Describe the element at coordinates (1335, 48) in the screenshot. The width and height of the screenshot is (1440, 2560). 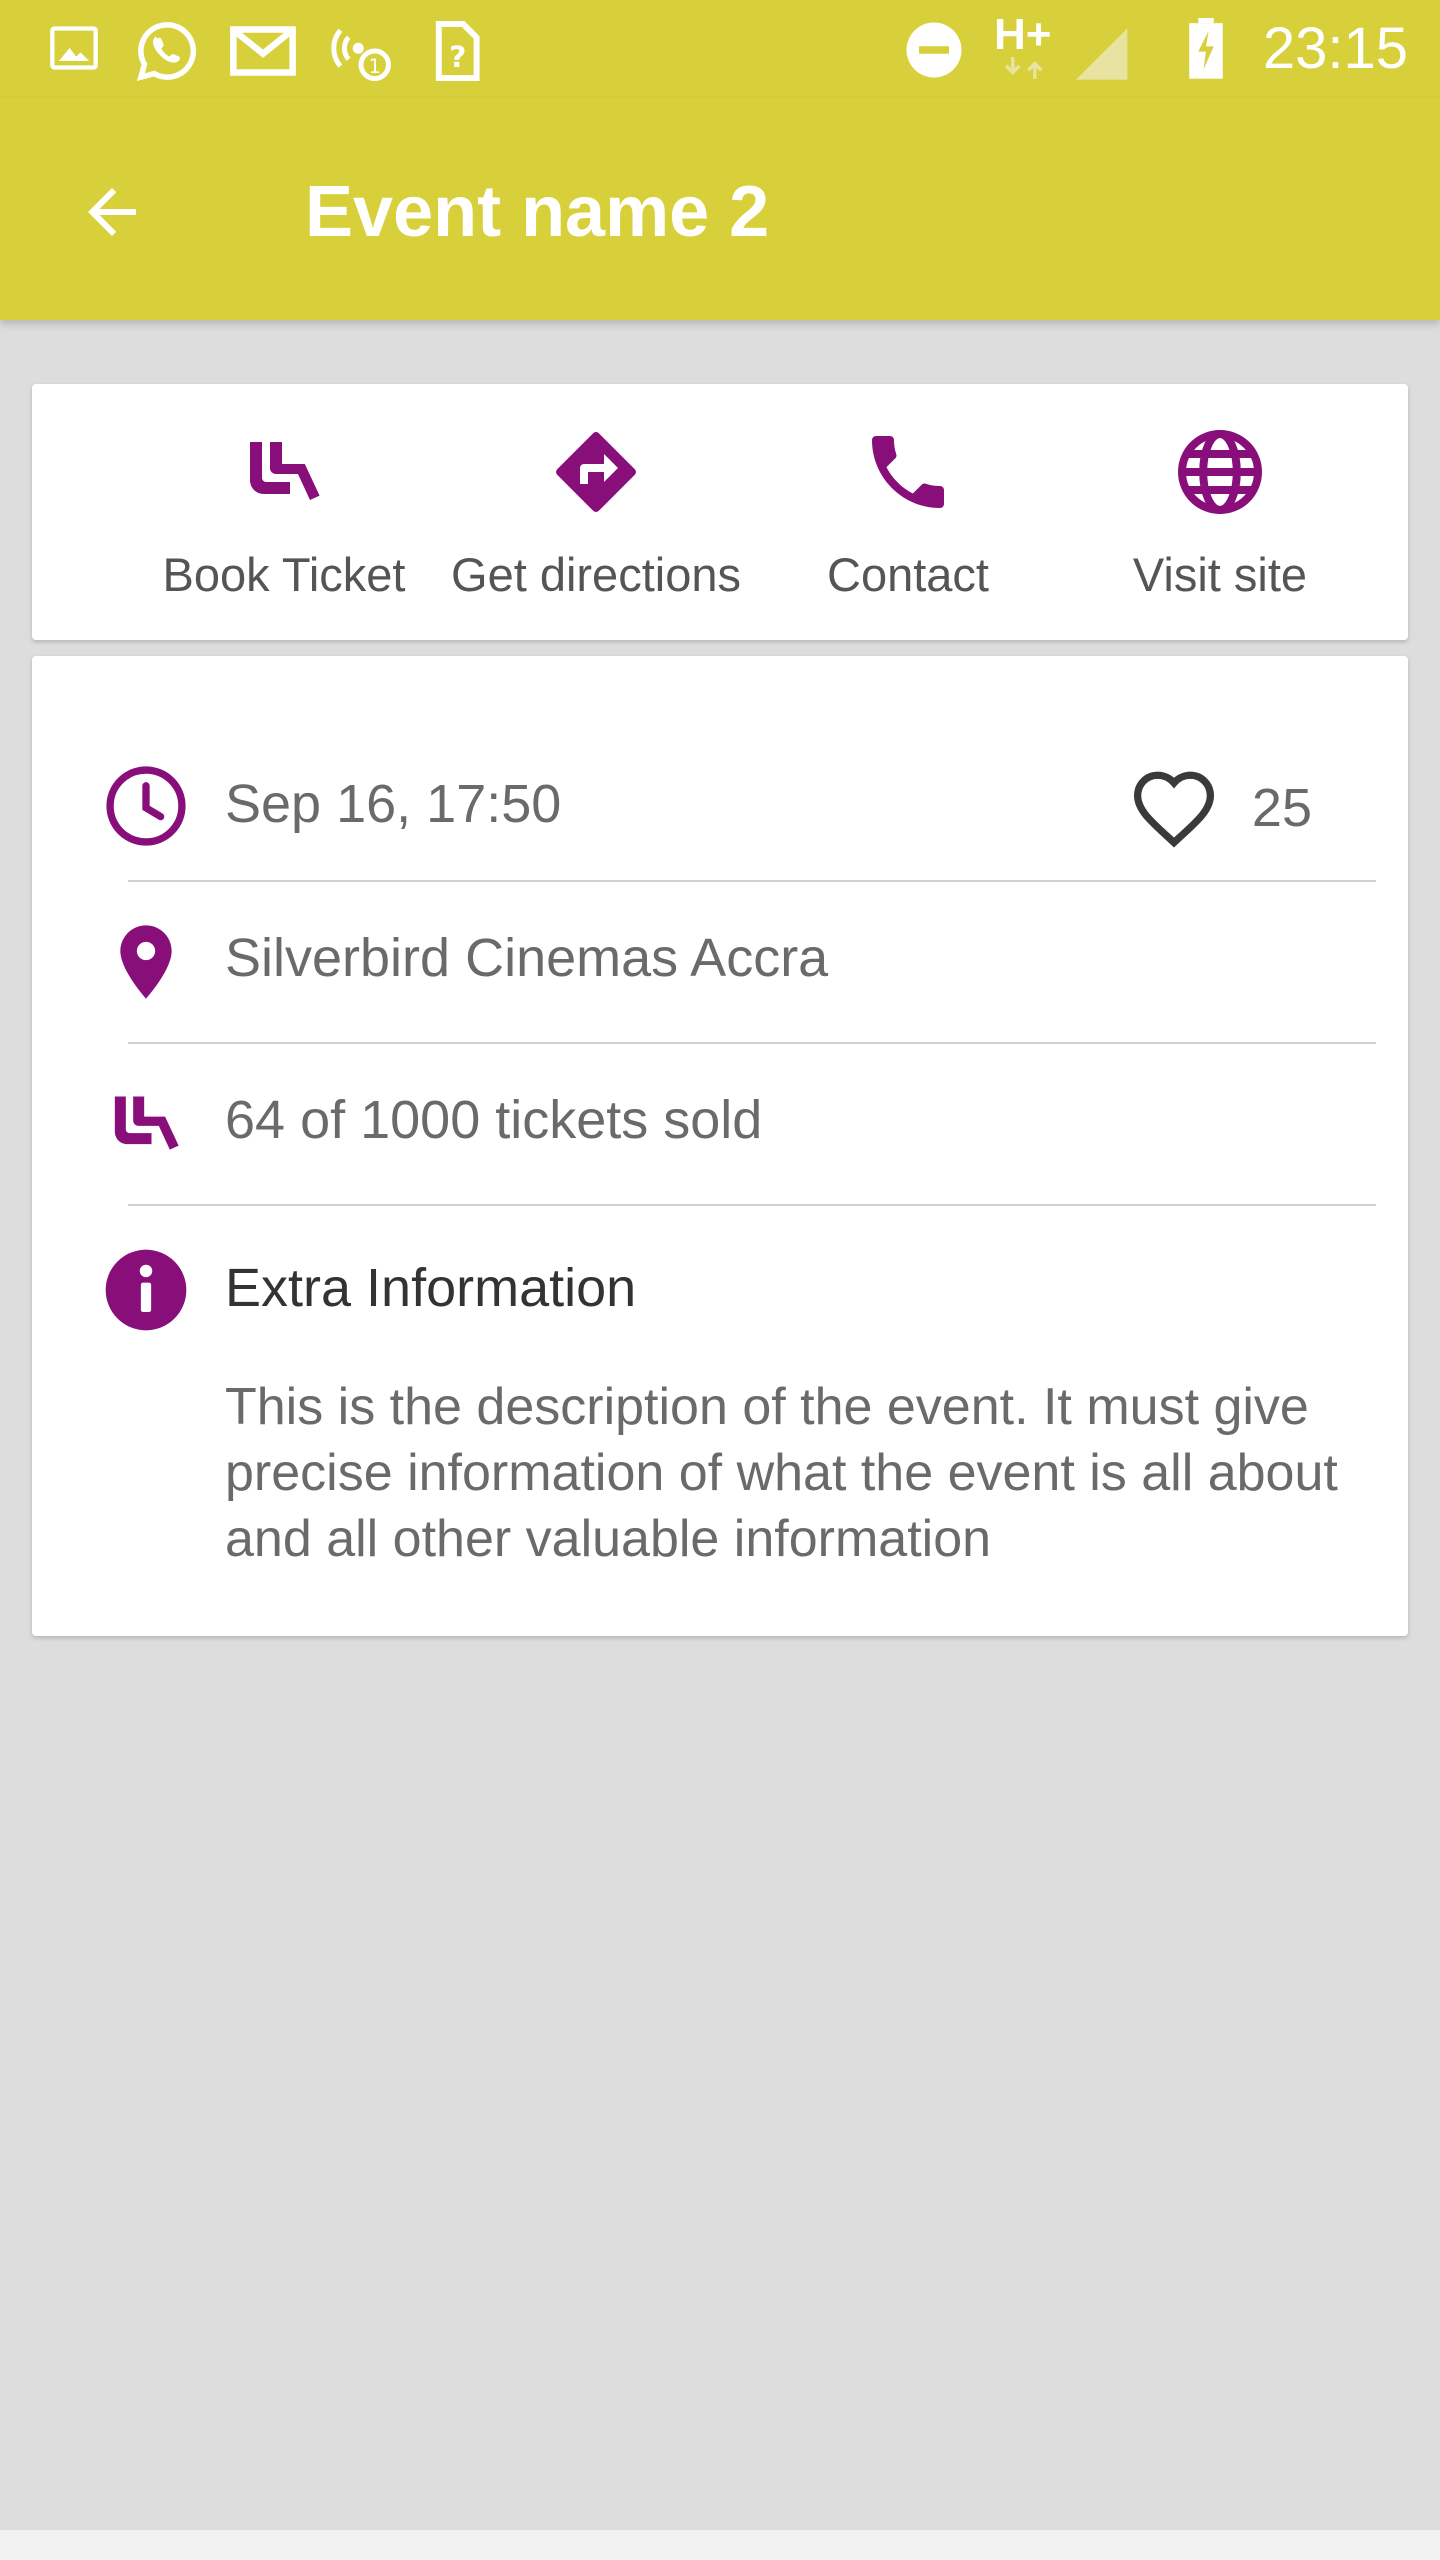
I see `status-time: 23:15` at that location.